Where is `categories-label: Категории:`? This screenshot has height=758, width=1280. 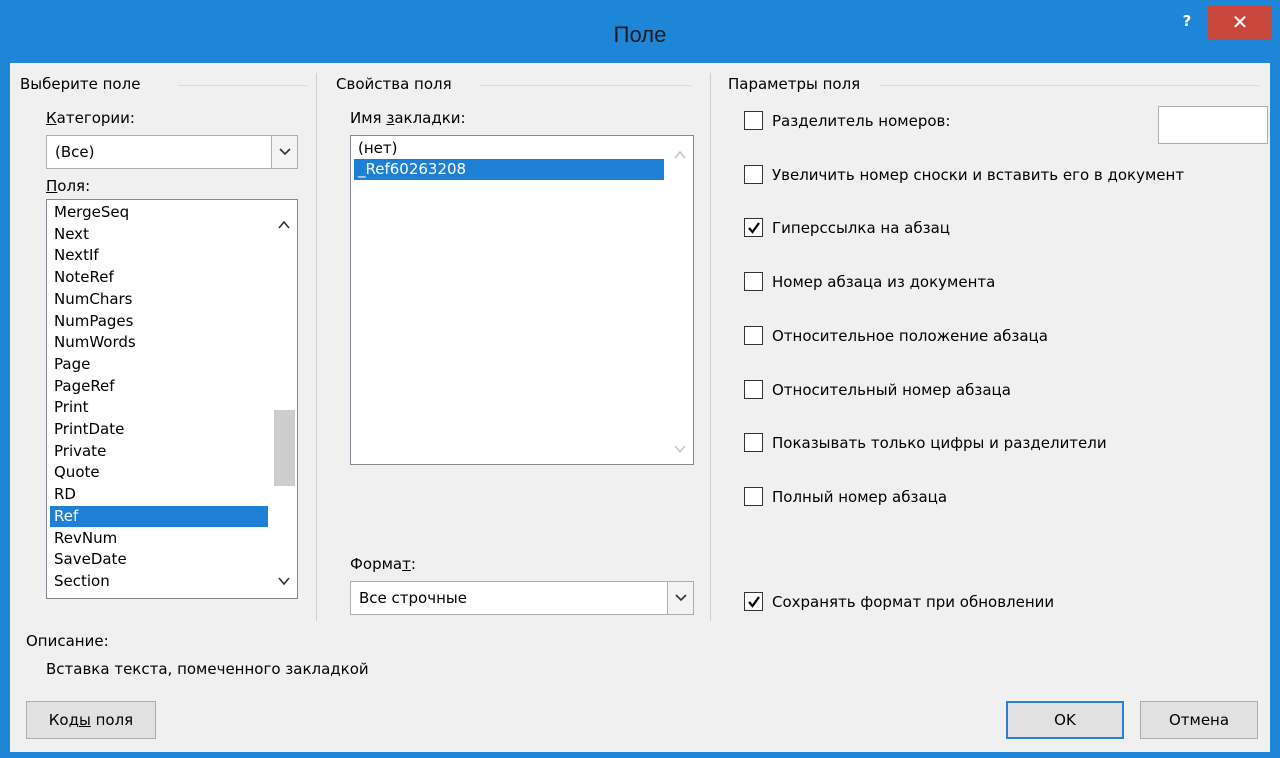
categories-label: Категории: is located at coordinates (90, 118).